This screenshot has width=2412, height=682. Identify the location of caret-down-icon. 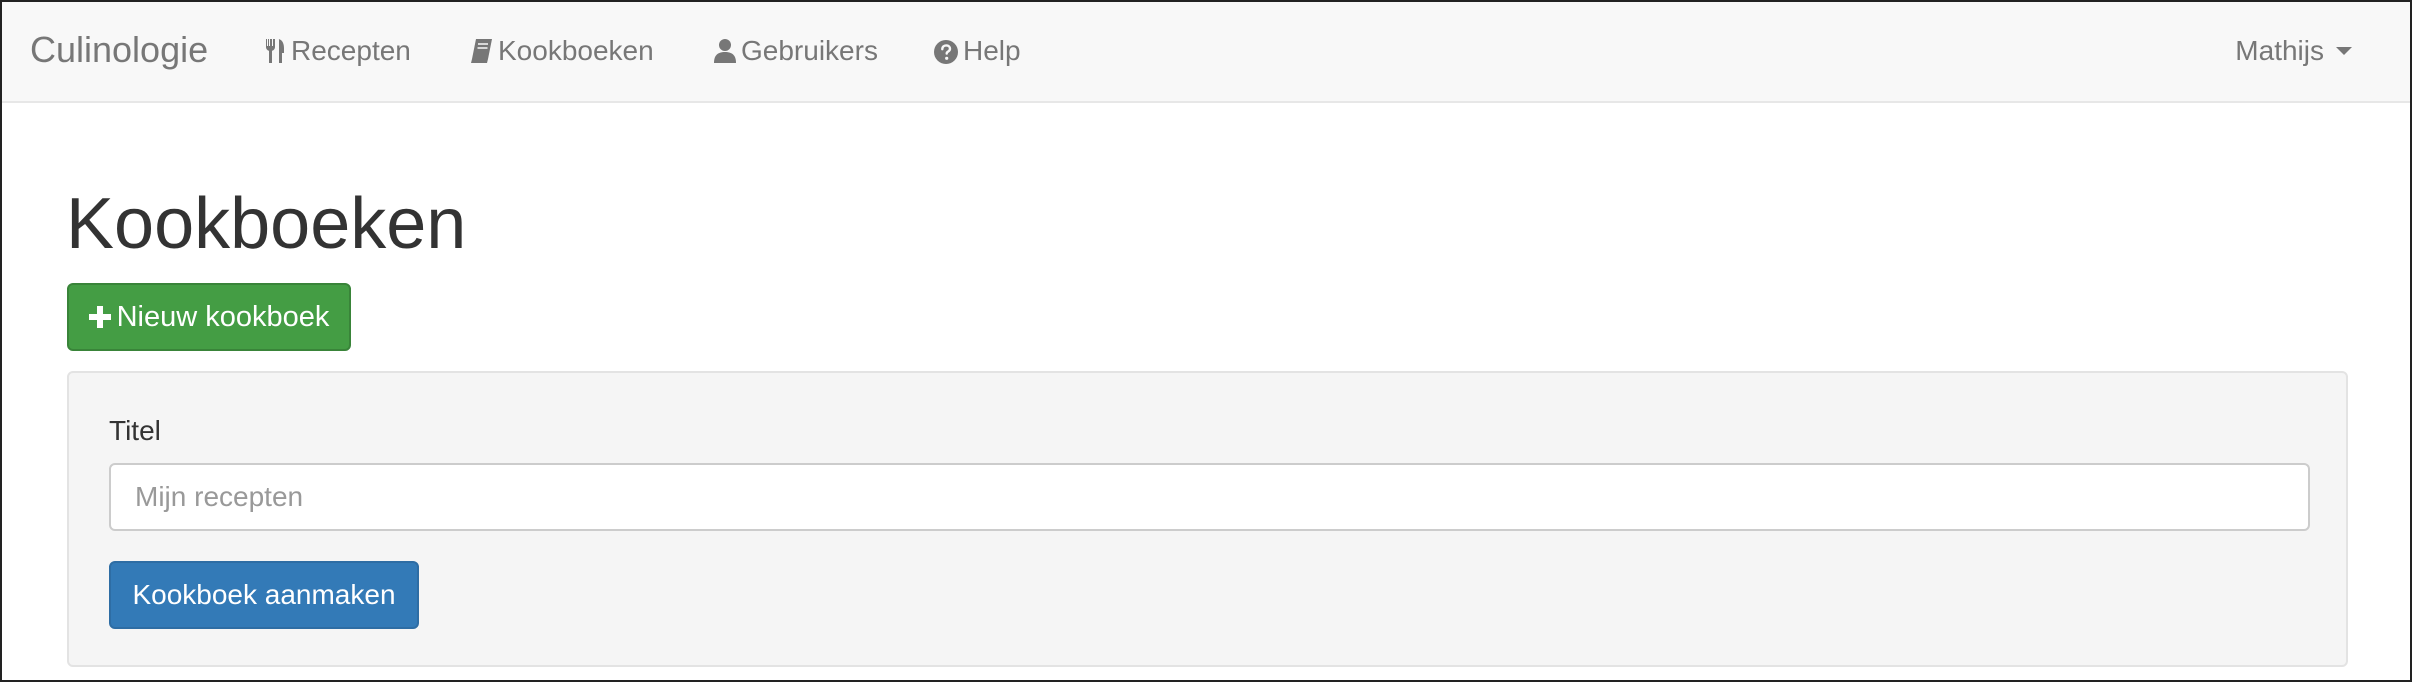
(2344, 51).